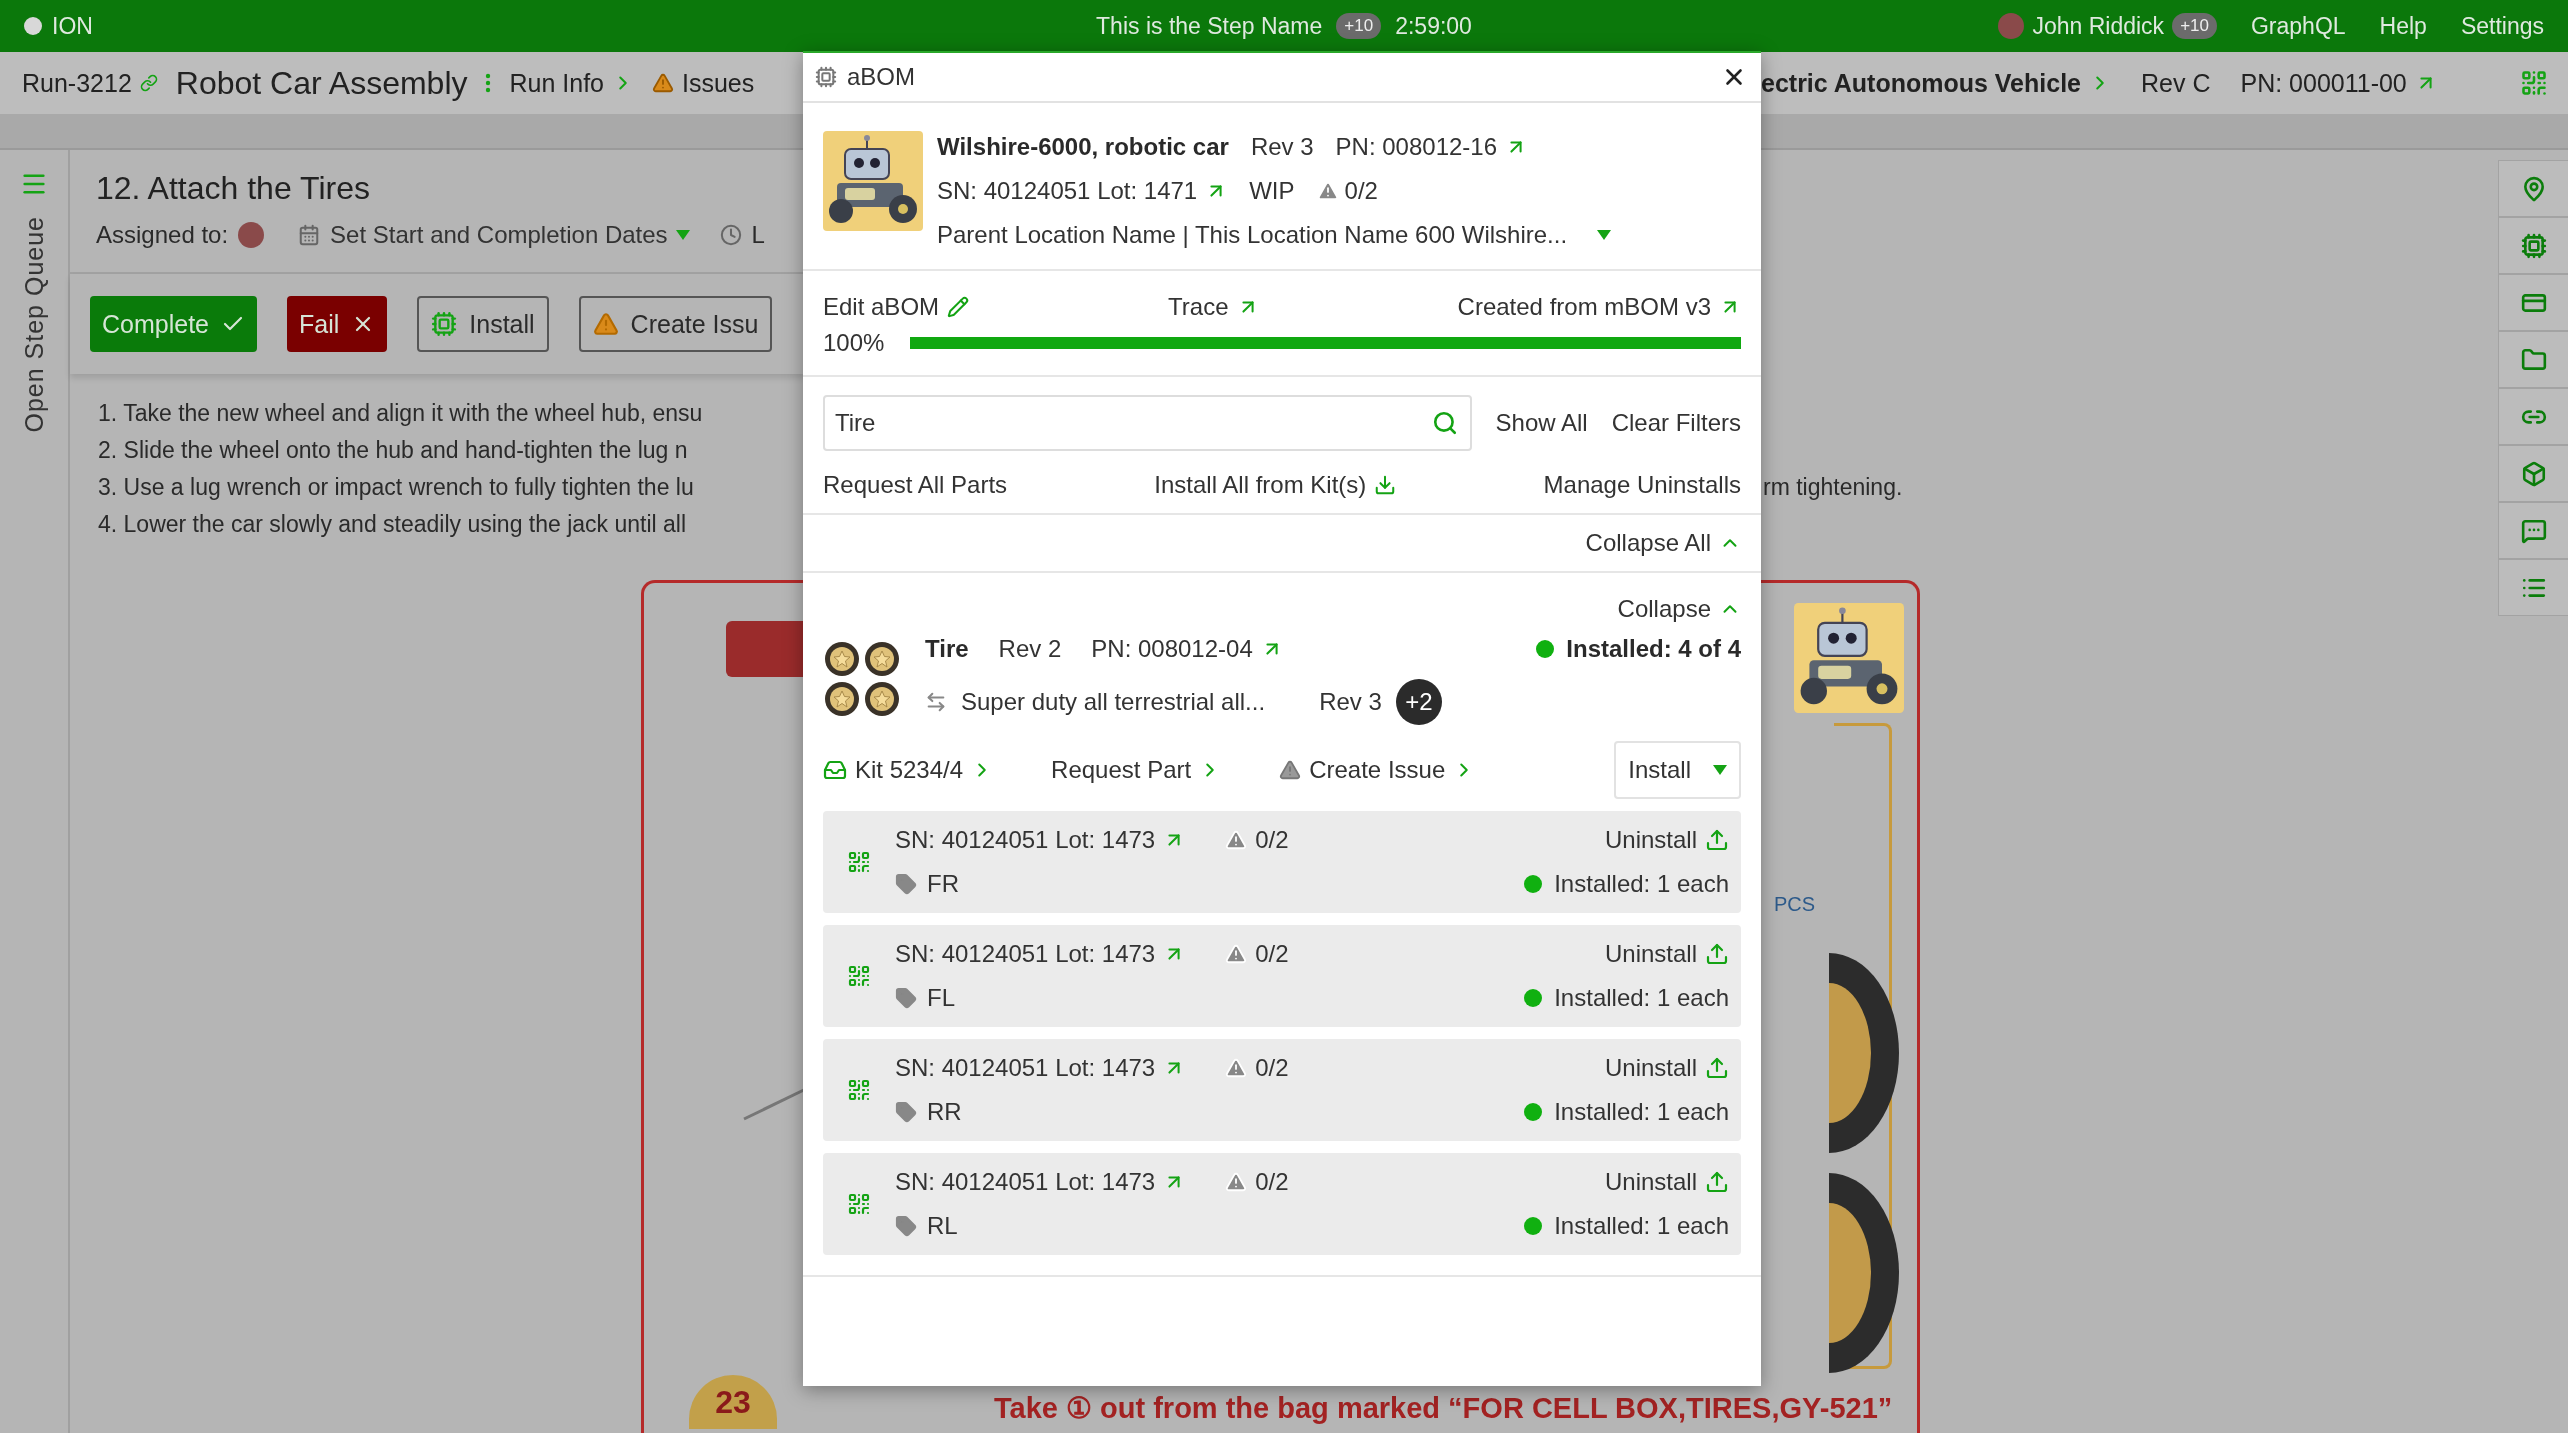 The image size is (2568, 1433). Describe the element at coordinates (510, 235) in the screenshot. I see `dates-dropdown: Set Start and Completion Dates` at that location.